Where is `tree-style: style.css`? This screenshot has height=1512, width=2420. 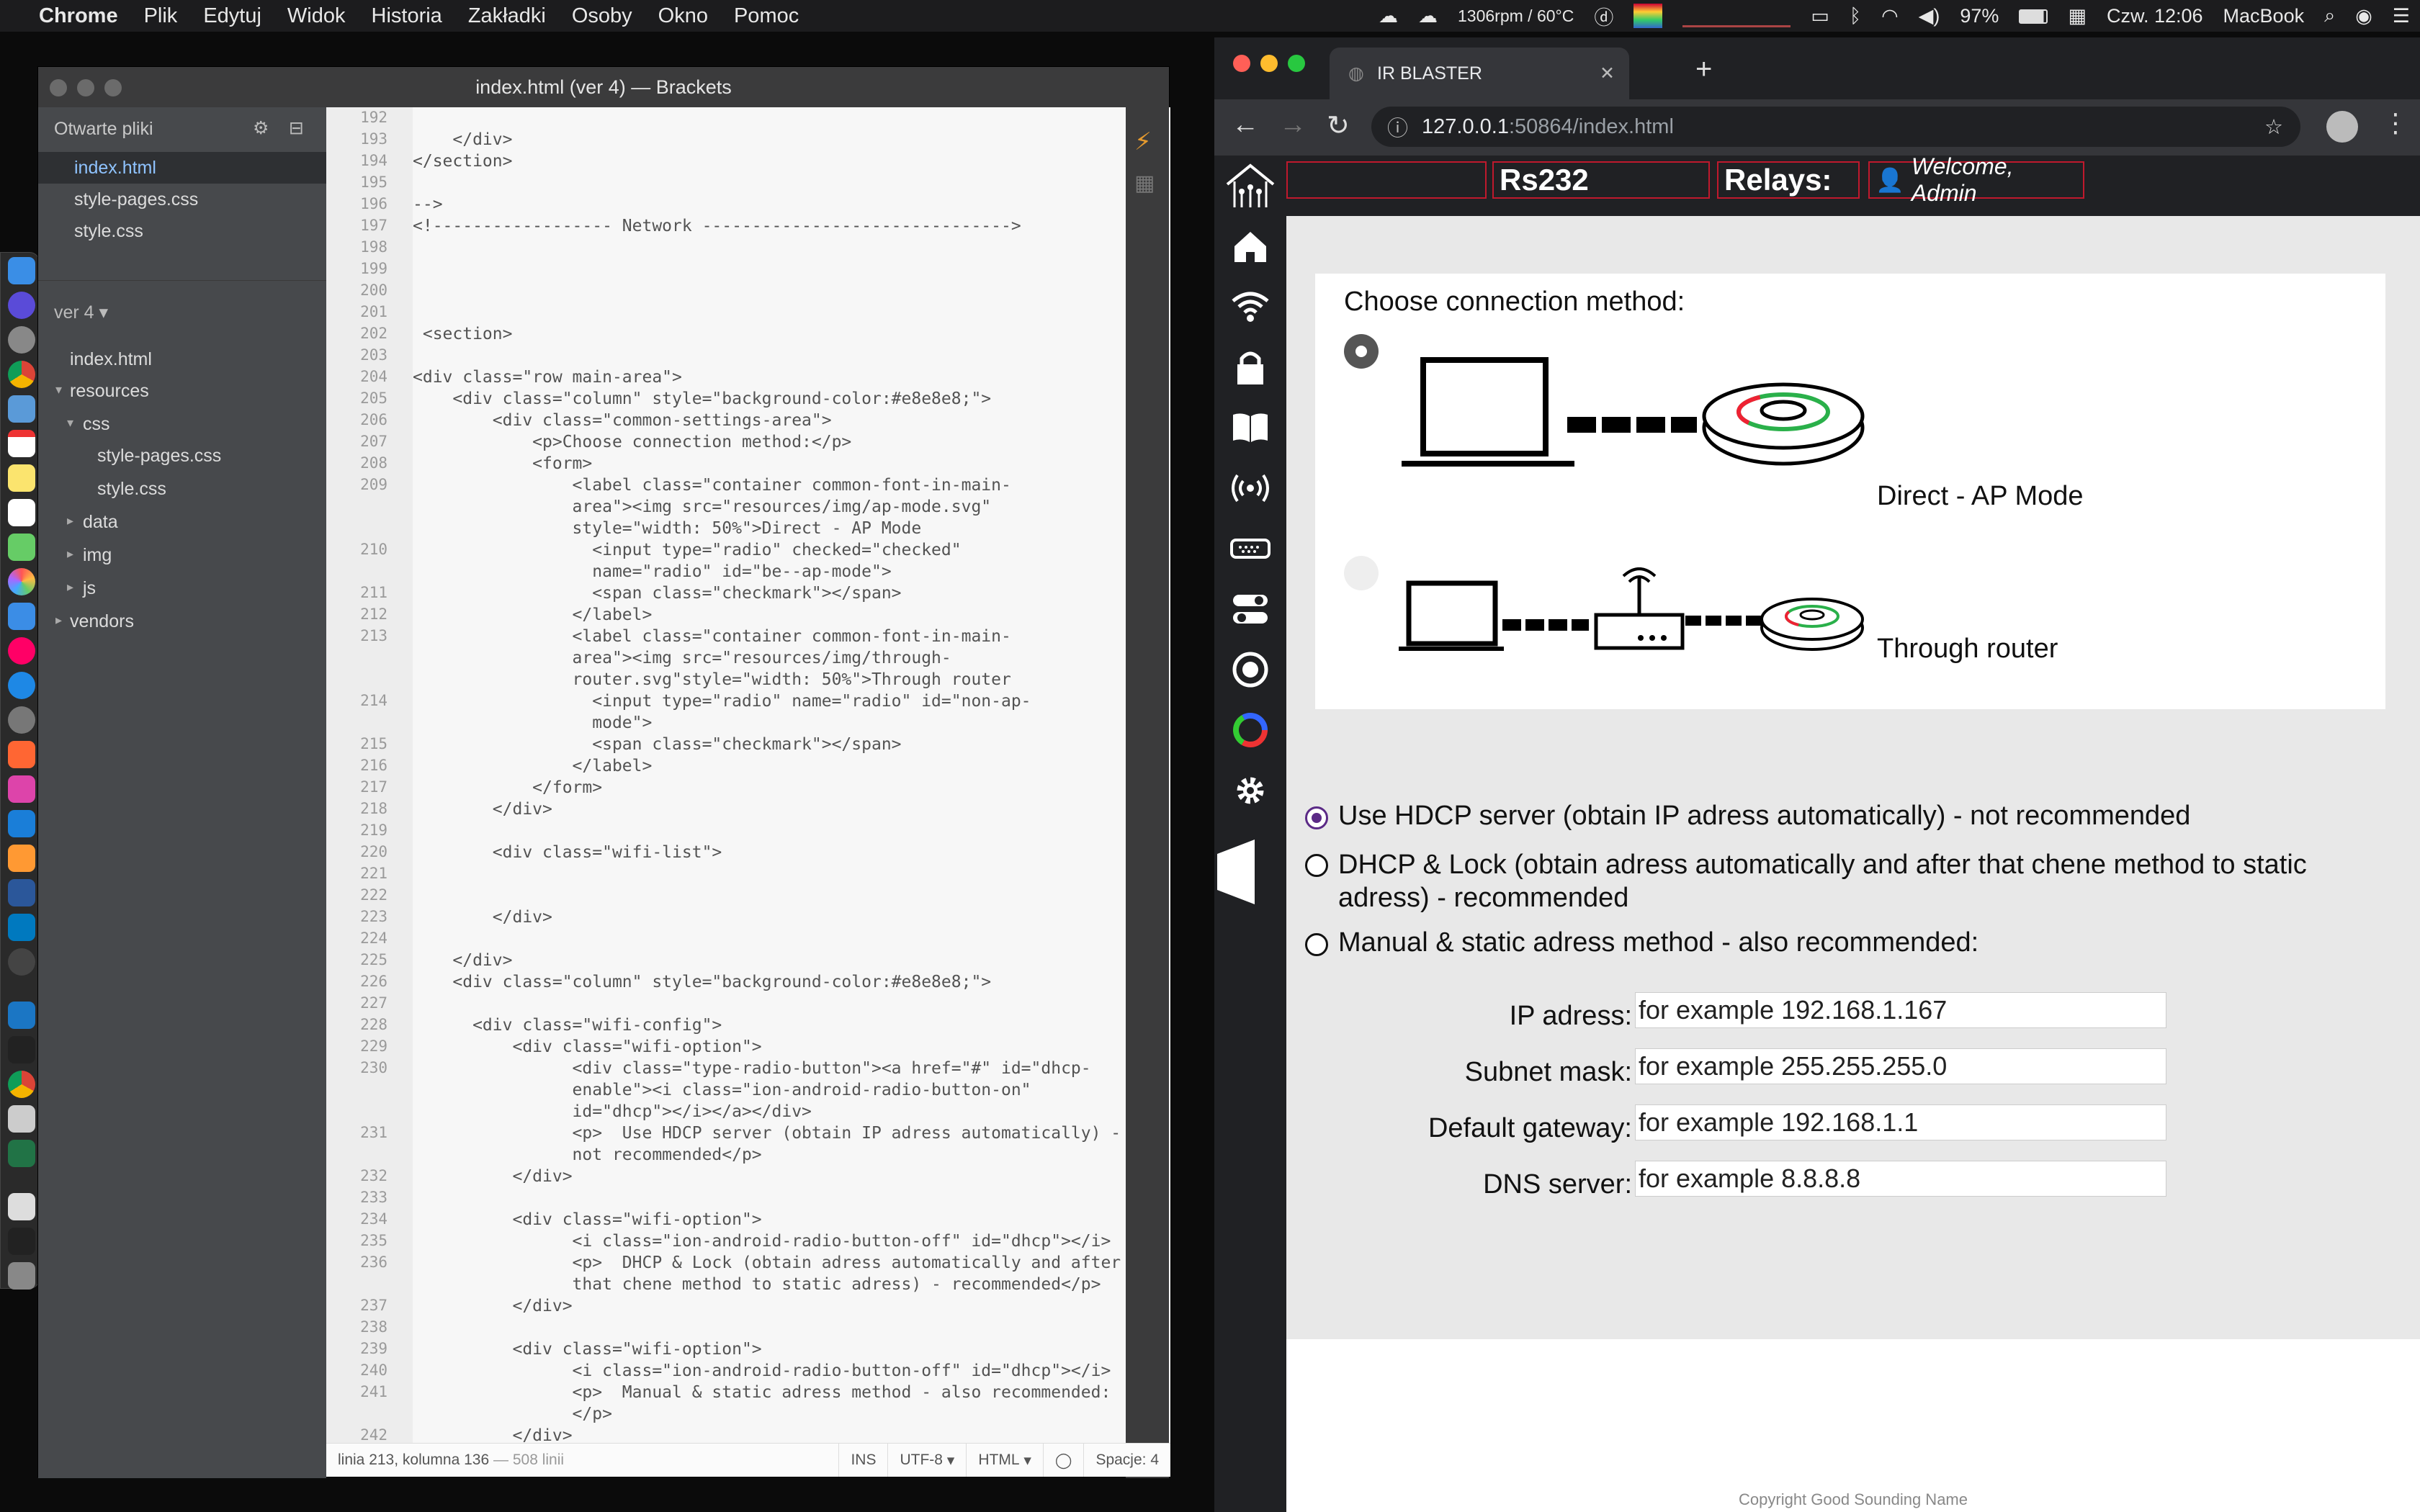
tree-style: style.css is located at coordinates (131, 489).